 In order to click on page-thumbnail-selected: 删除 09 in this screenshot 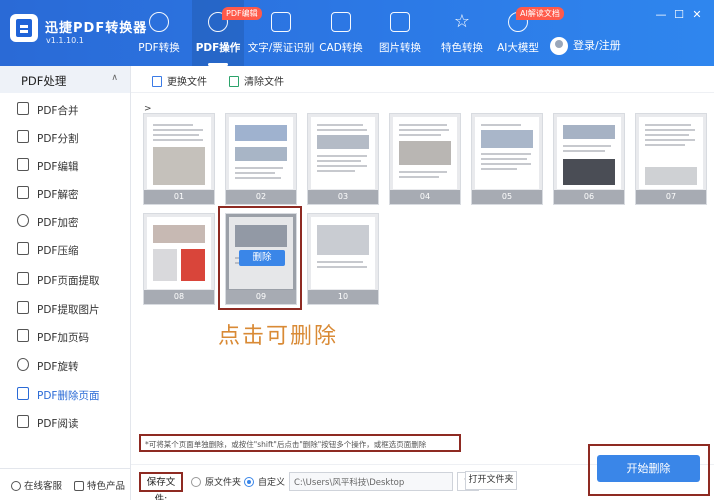, I will do `click(261, 259)`.